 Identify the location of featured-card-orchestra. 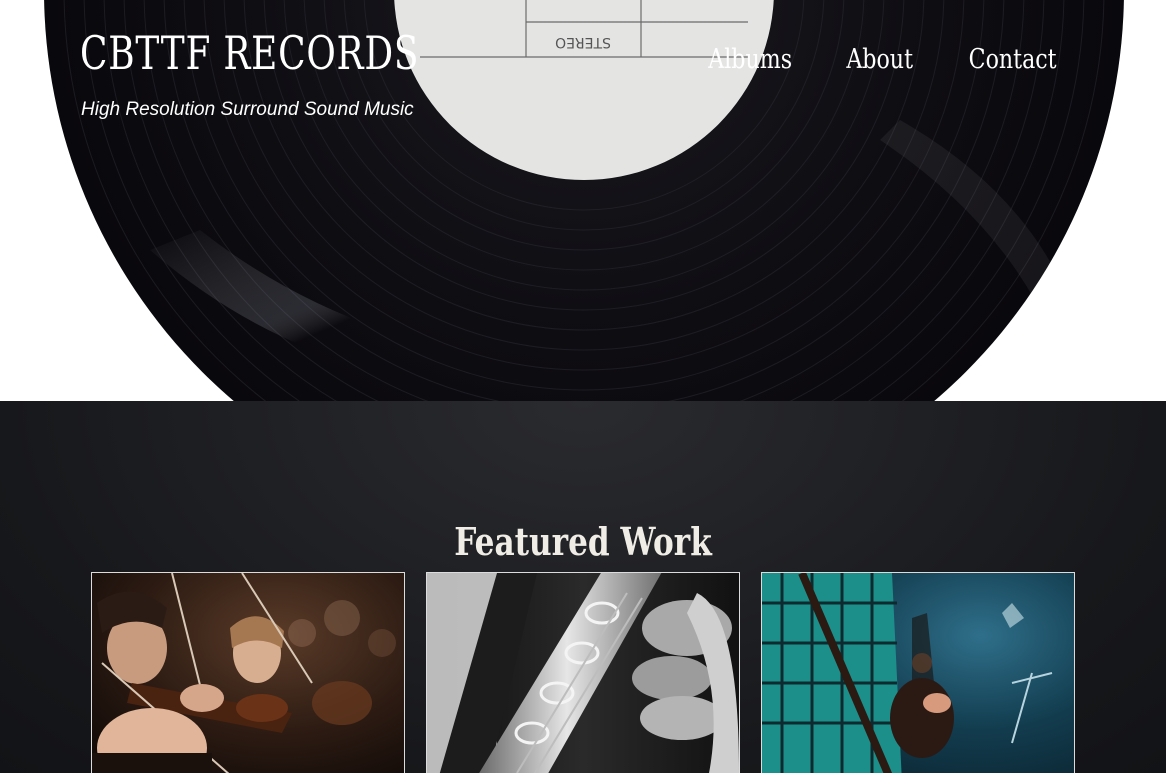
(248, 672).